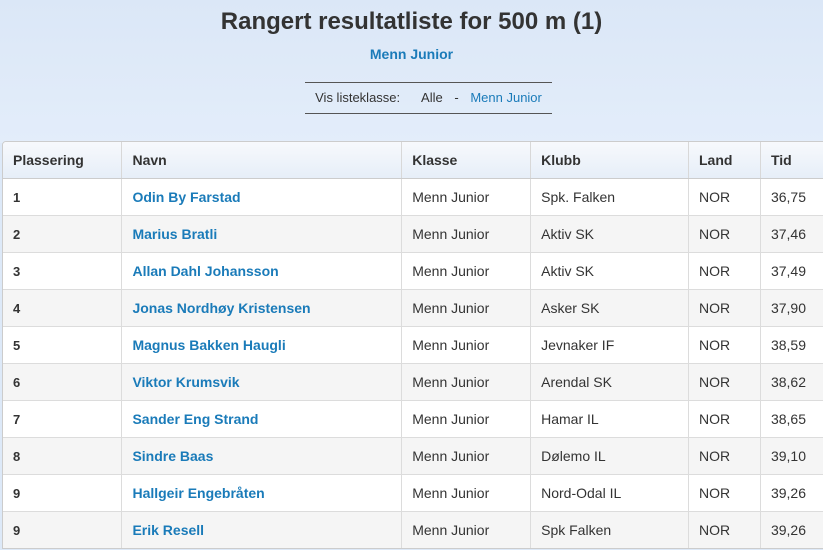 The height and width of the screenshot is (550, 823). What do you see at coordinates (791, 382) in the screenshot?
I see `cell-time: 38,62` at bounding box center [791, 382].